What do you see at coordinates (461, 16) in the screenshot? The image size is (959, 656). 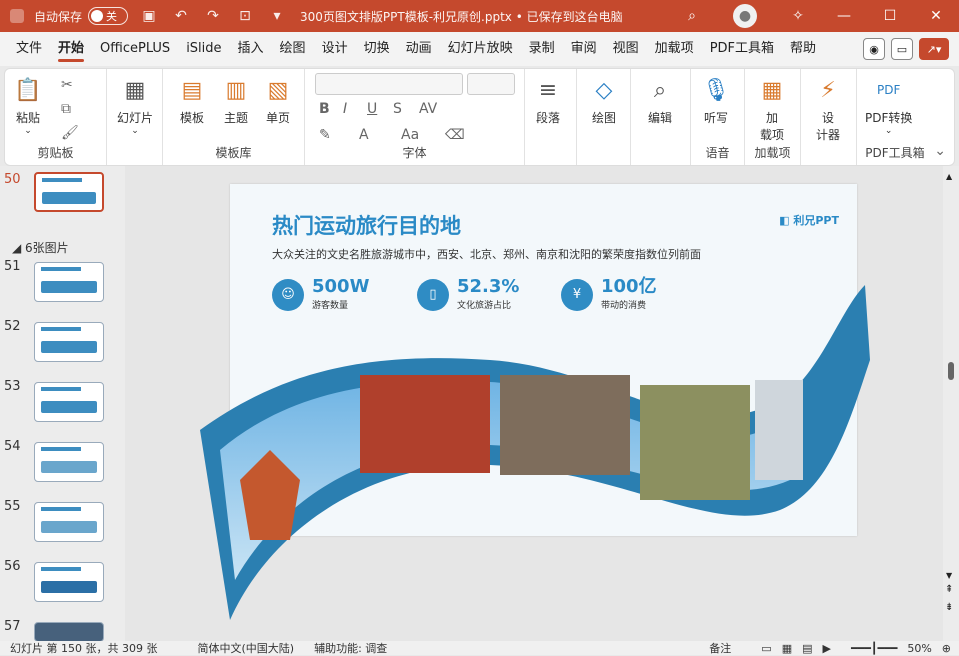 I see `document-title: 300页图文排版PPT模板-利兄原创.pptx • 已保存到这台电脑` at bounding box center [461, 16].